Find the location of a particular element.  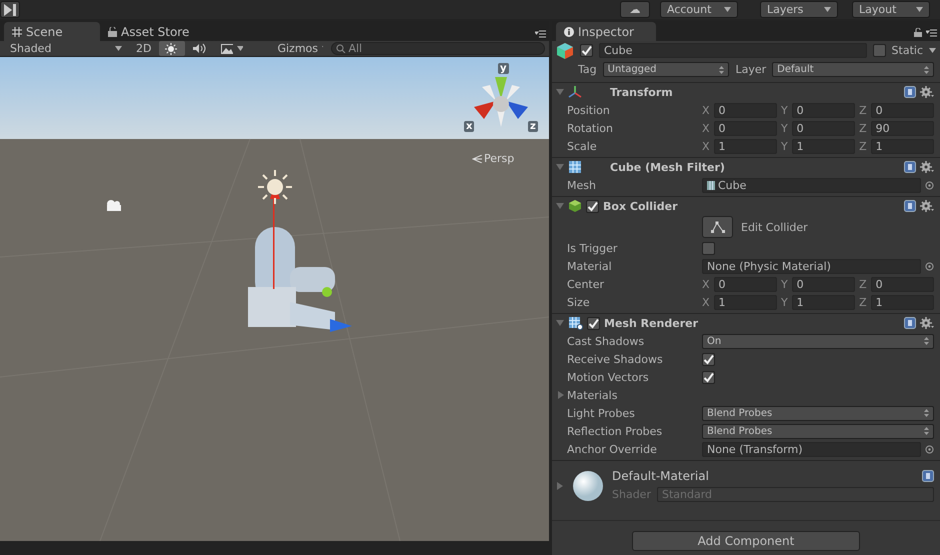

property-label: Position is located at coordinates (589, 110).